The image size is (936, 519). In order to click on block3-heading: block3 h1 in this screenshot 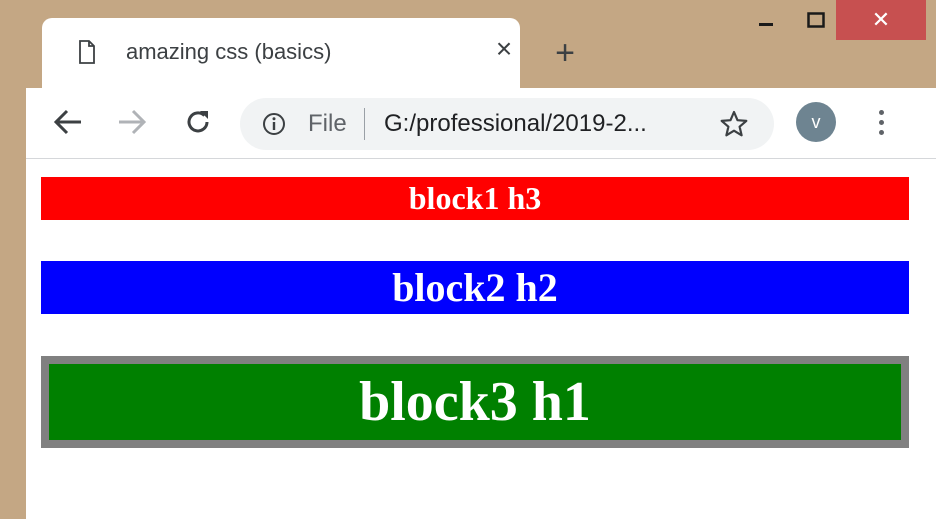, I will do `click(475, 402)`.